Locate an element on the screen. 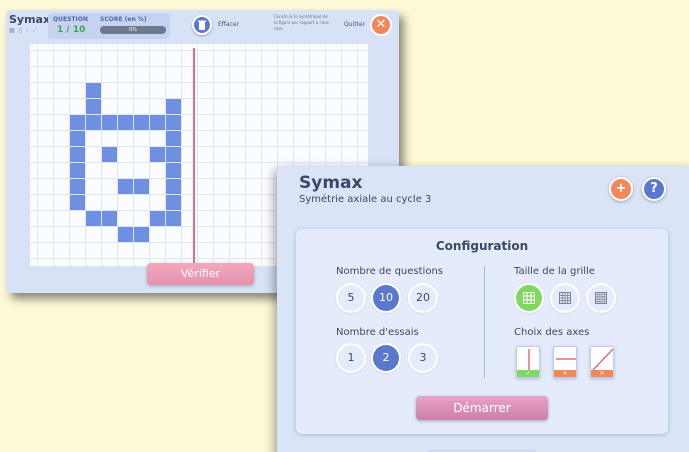 This screenshot has width=689, height=452. close-icon: ✕ is located at coordinates (381, 25).